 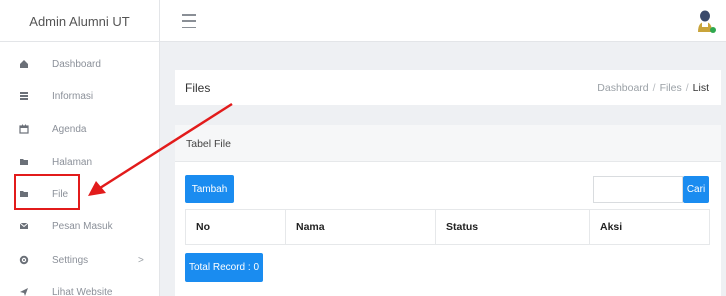 I want to click on send-icon, so click(x=24, y=291).